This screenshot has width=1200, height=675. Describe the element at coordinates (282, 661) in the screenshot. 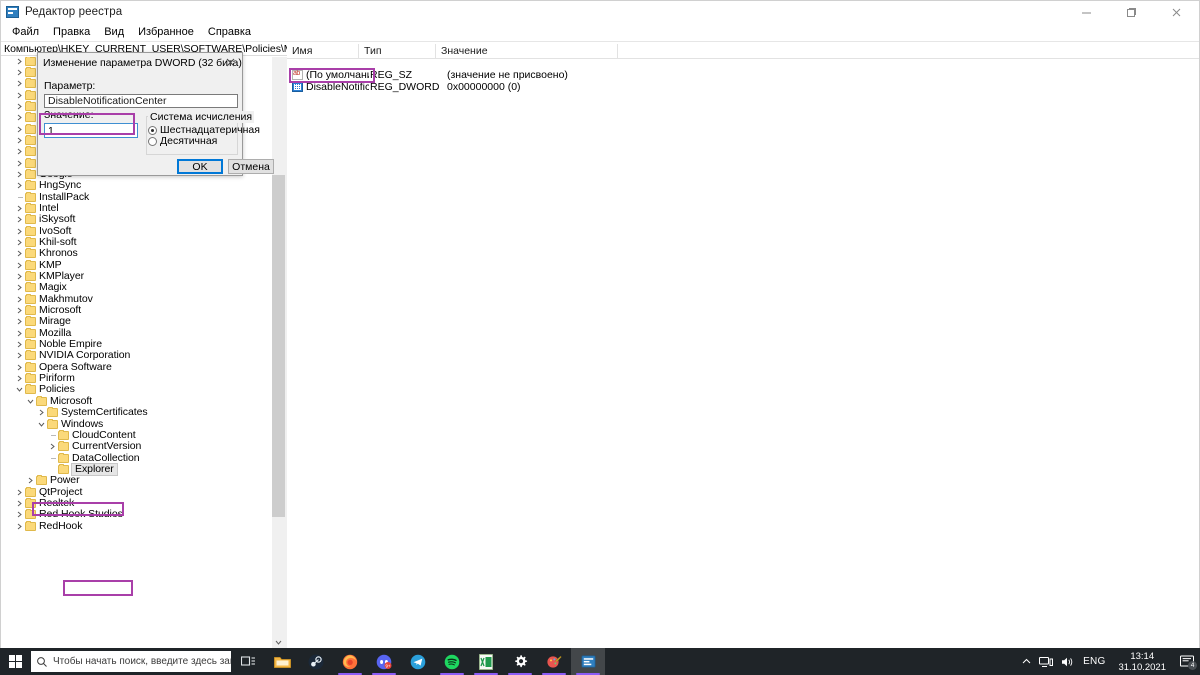

I see `taskbar-file-explorer` at that location.